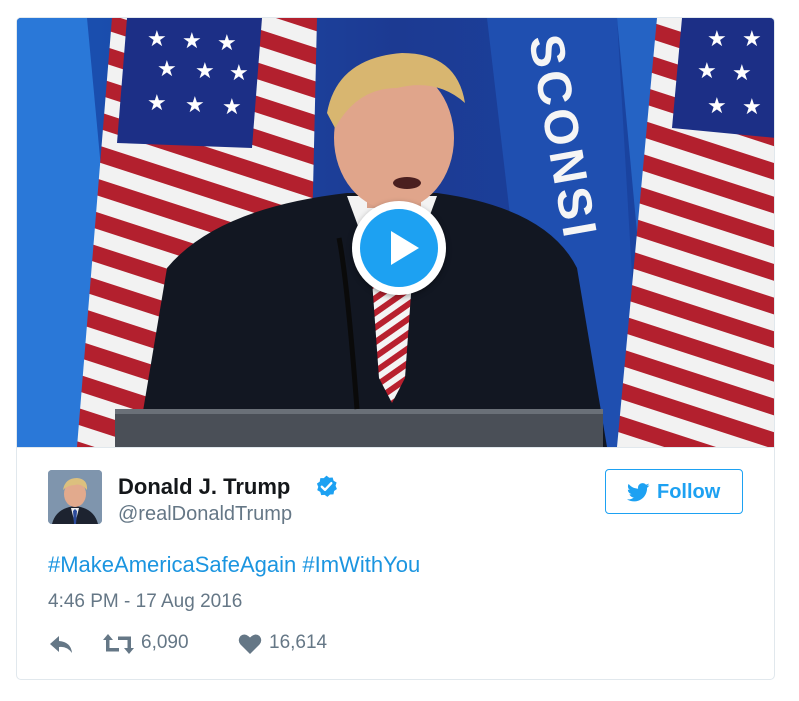  I want to click on like-count: 16,614, so click(298, 642).